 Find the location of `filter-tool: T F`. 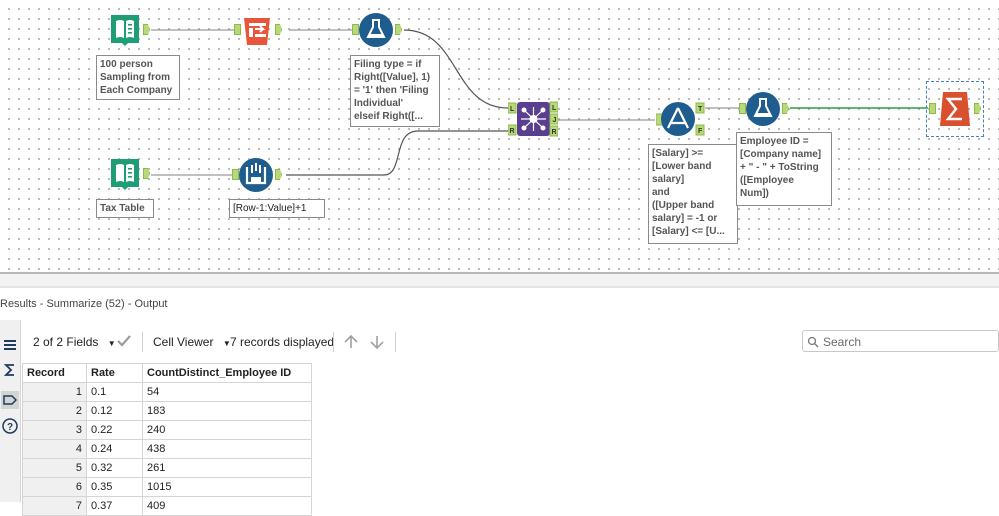

filter-tool: T F is located at coordinates (680, 119).